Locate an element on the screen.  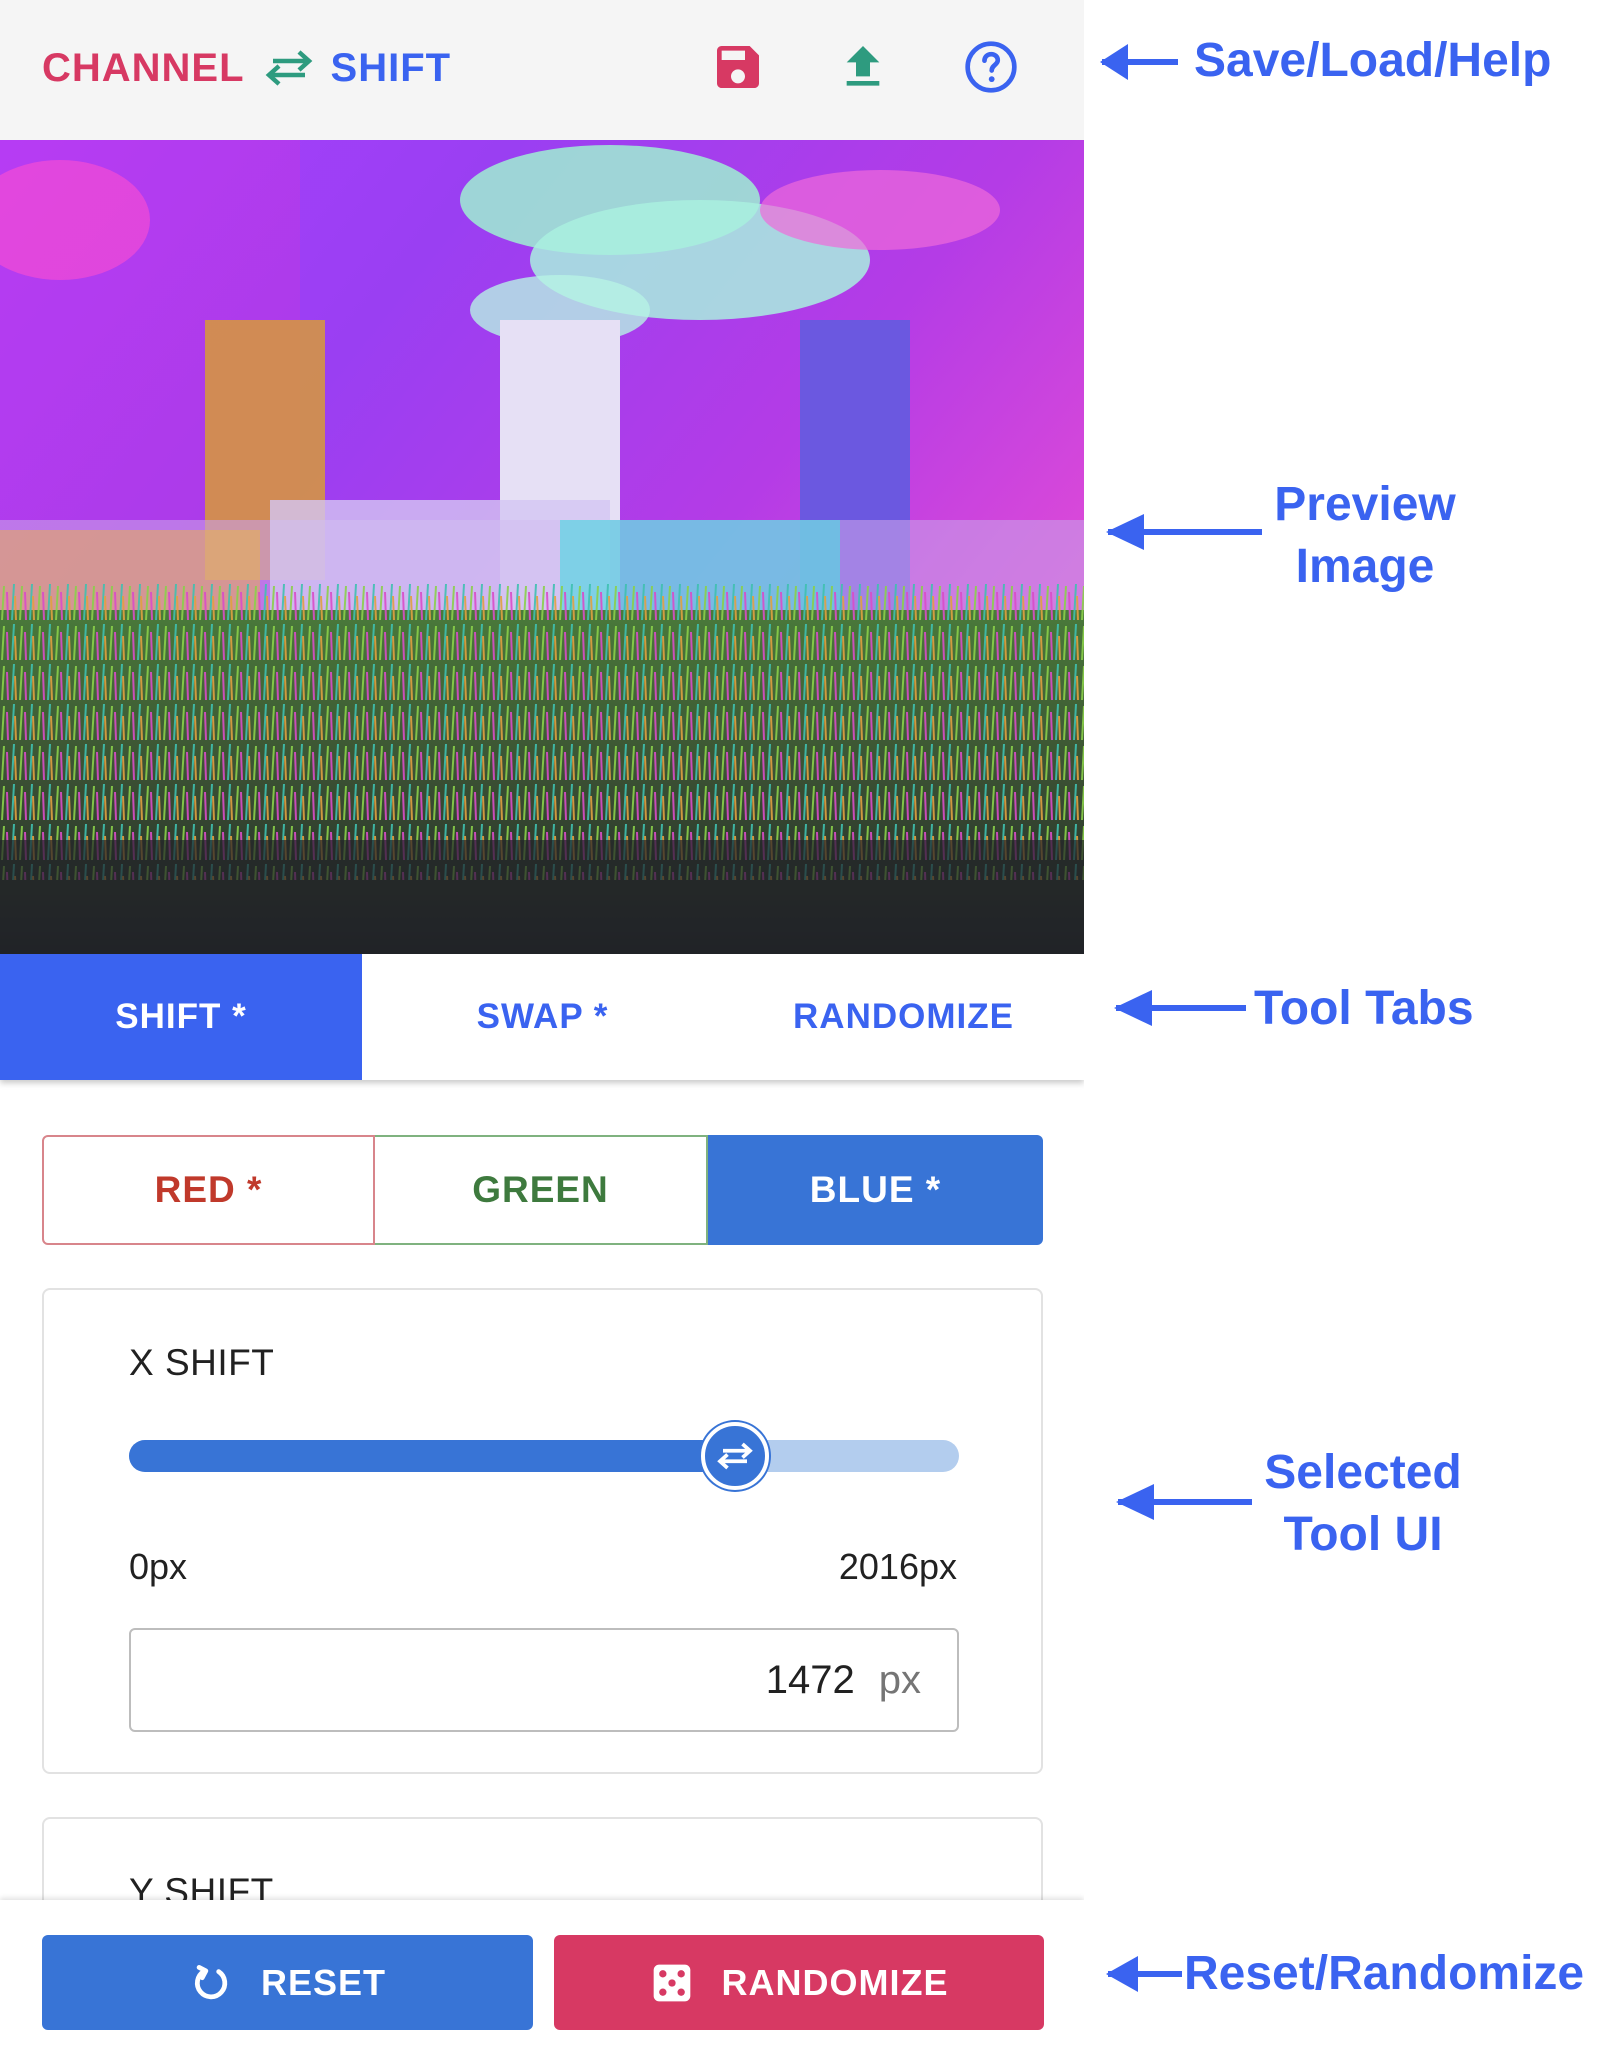
app-title-channel: CHANNEL is located at coordinates (143, 67).